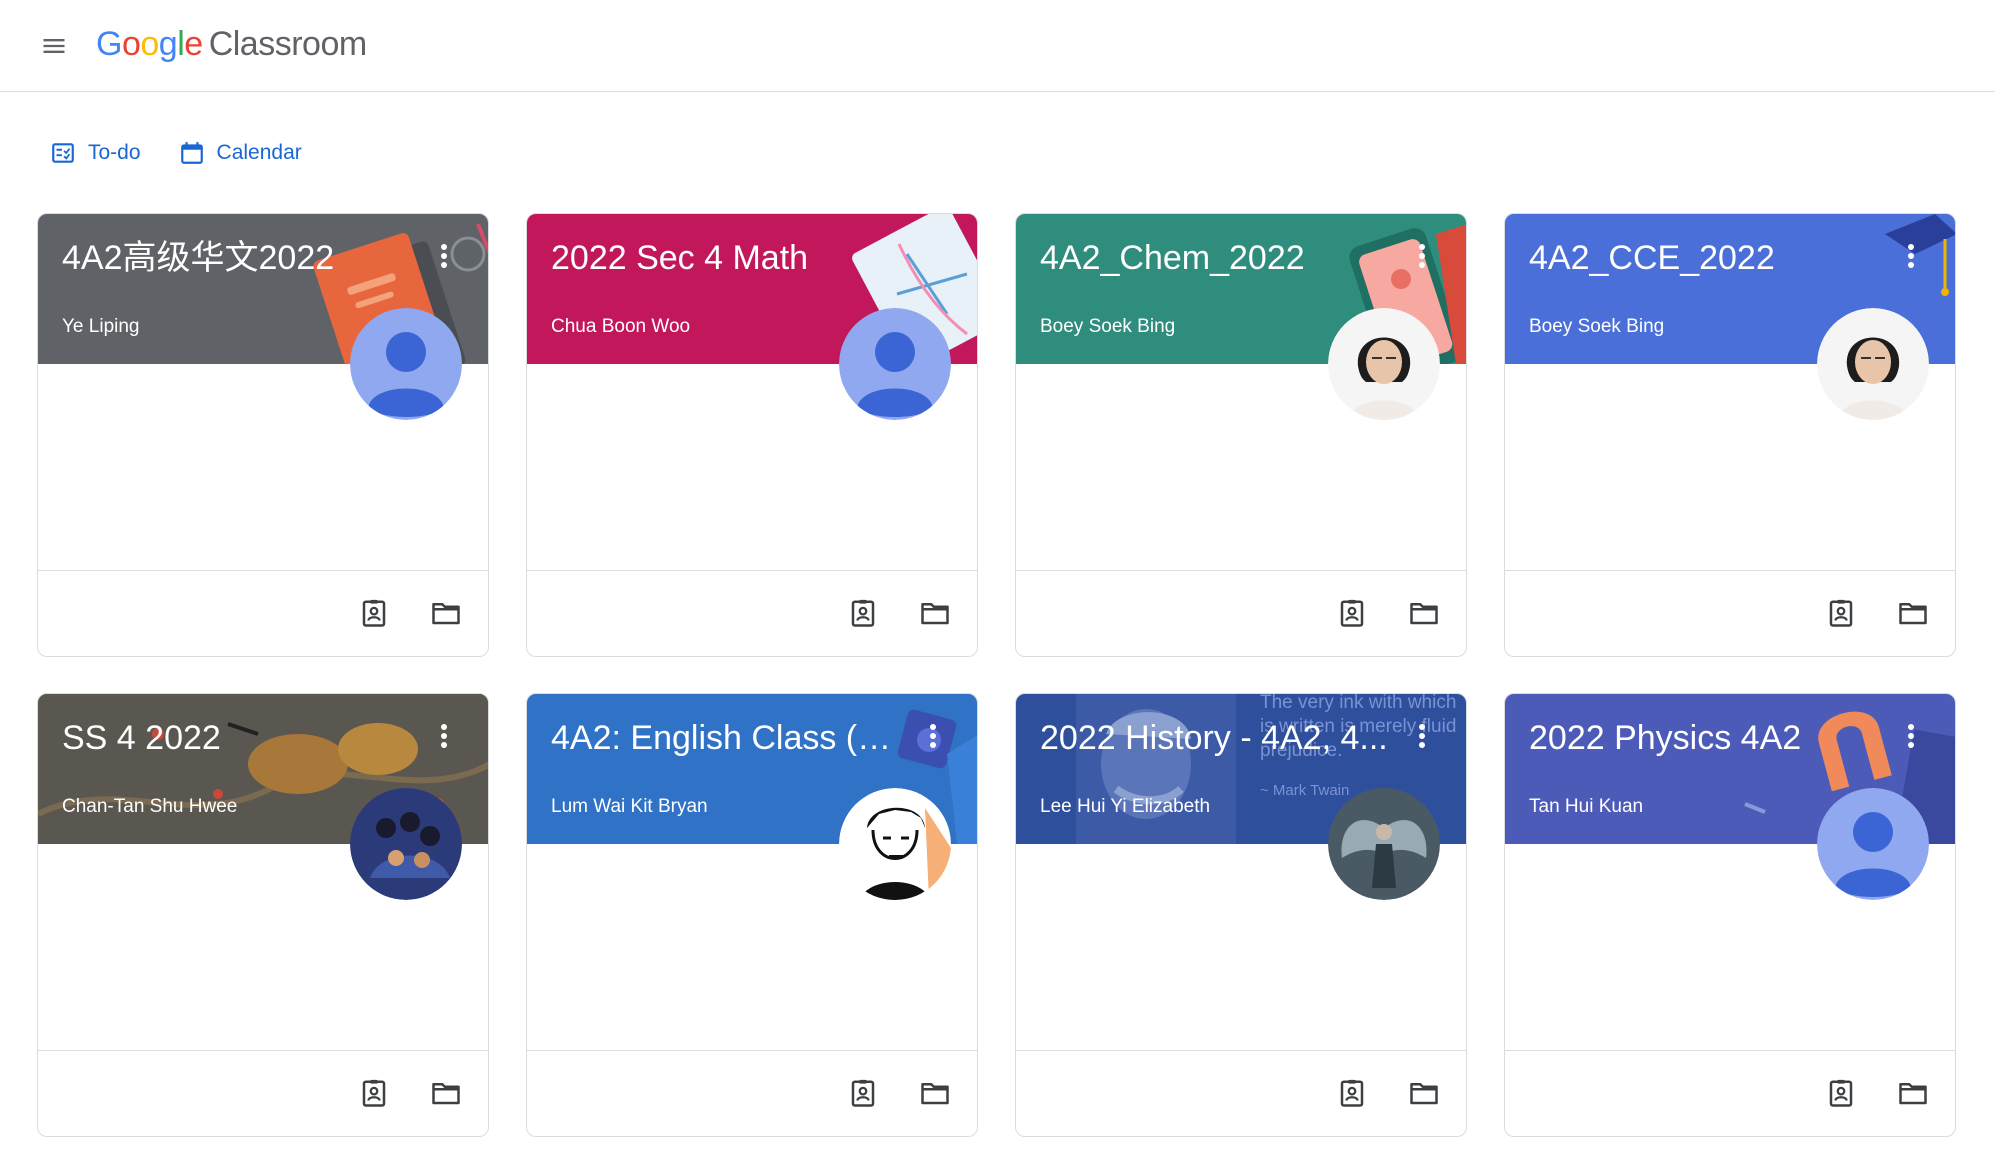  What do you see at coordinates (1125, 806) in the screenshot?
I see `teacher-name: Lee Hui Yi Elizabeth` at bounding box center [1125, 806].